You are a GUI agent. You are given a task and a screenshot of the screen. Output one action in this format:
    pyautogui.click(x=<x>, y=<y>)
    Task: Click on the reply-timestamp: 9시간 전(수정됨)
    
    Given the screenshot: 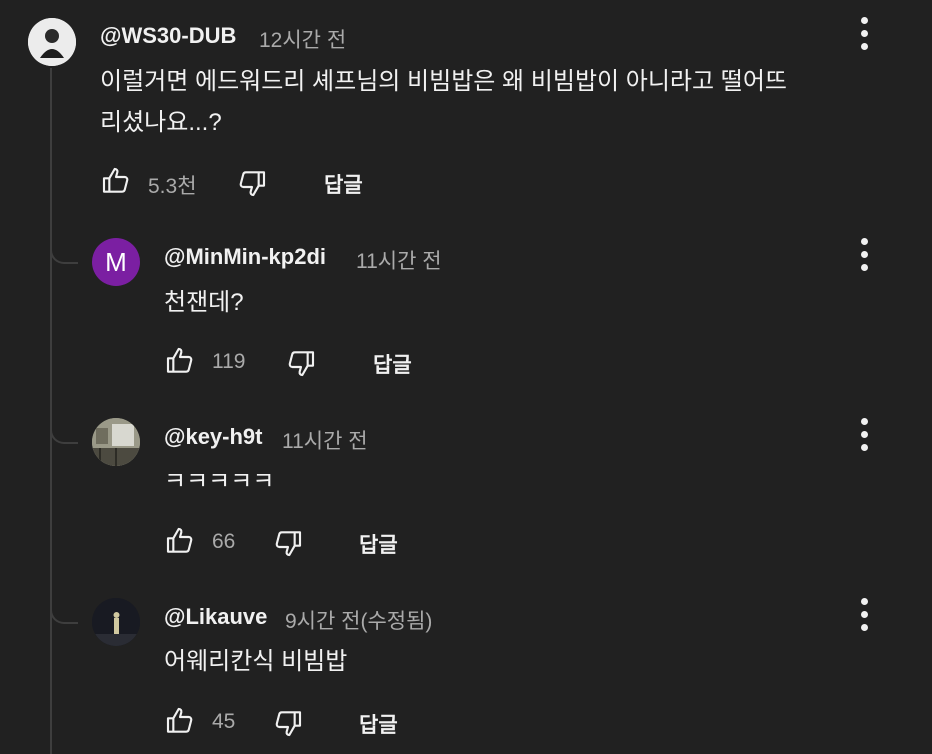 What is the action you would take?
    pyautogui.click(x=358, y=620)
    